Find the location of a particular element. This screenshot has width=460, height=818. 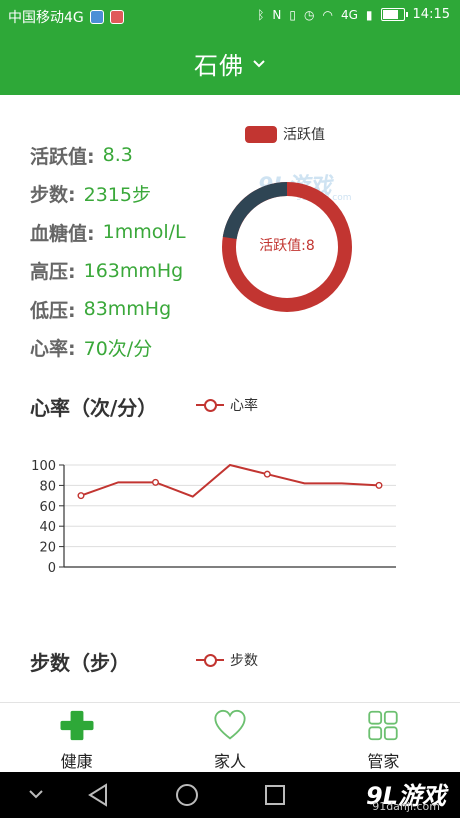

tab-manager: 管家 is located at coordinates (383, 737).